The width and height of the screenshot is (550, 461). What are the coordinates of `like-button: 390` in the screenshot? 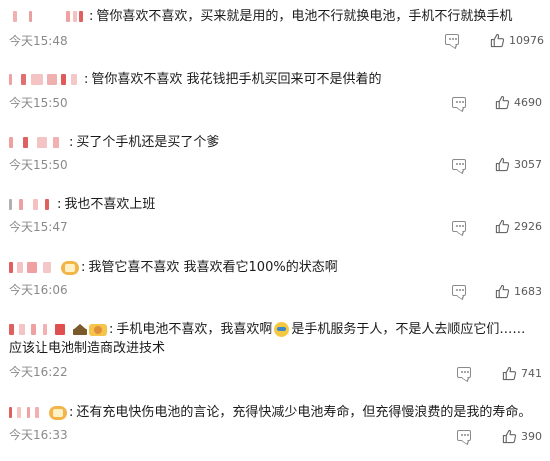 It's located at (522, 436).